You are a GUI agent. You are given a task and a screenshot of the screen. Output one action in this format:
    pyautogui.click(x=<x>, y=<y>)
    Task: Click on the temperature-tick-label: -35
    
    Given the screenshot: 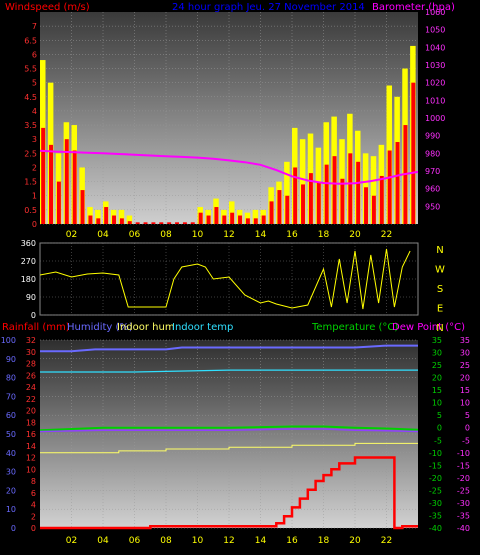 What is the action you would take?
    pyautogui.click(x=435, y=515)
    